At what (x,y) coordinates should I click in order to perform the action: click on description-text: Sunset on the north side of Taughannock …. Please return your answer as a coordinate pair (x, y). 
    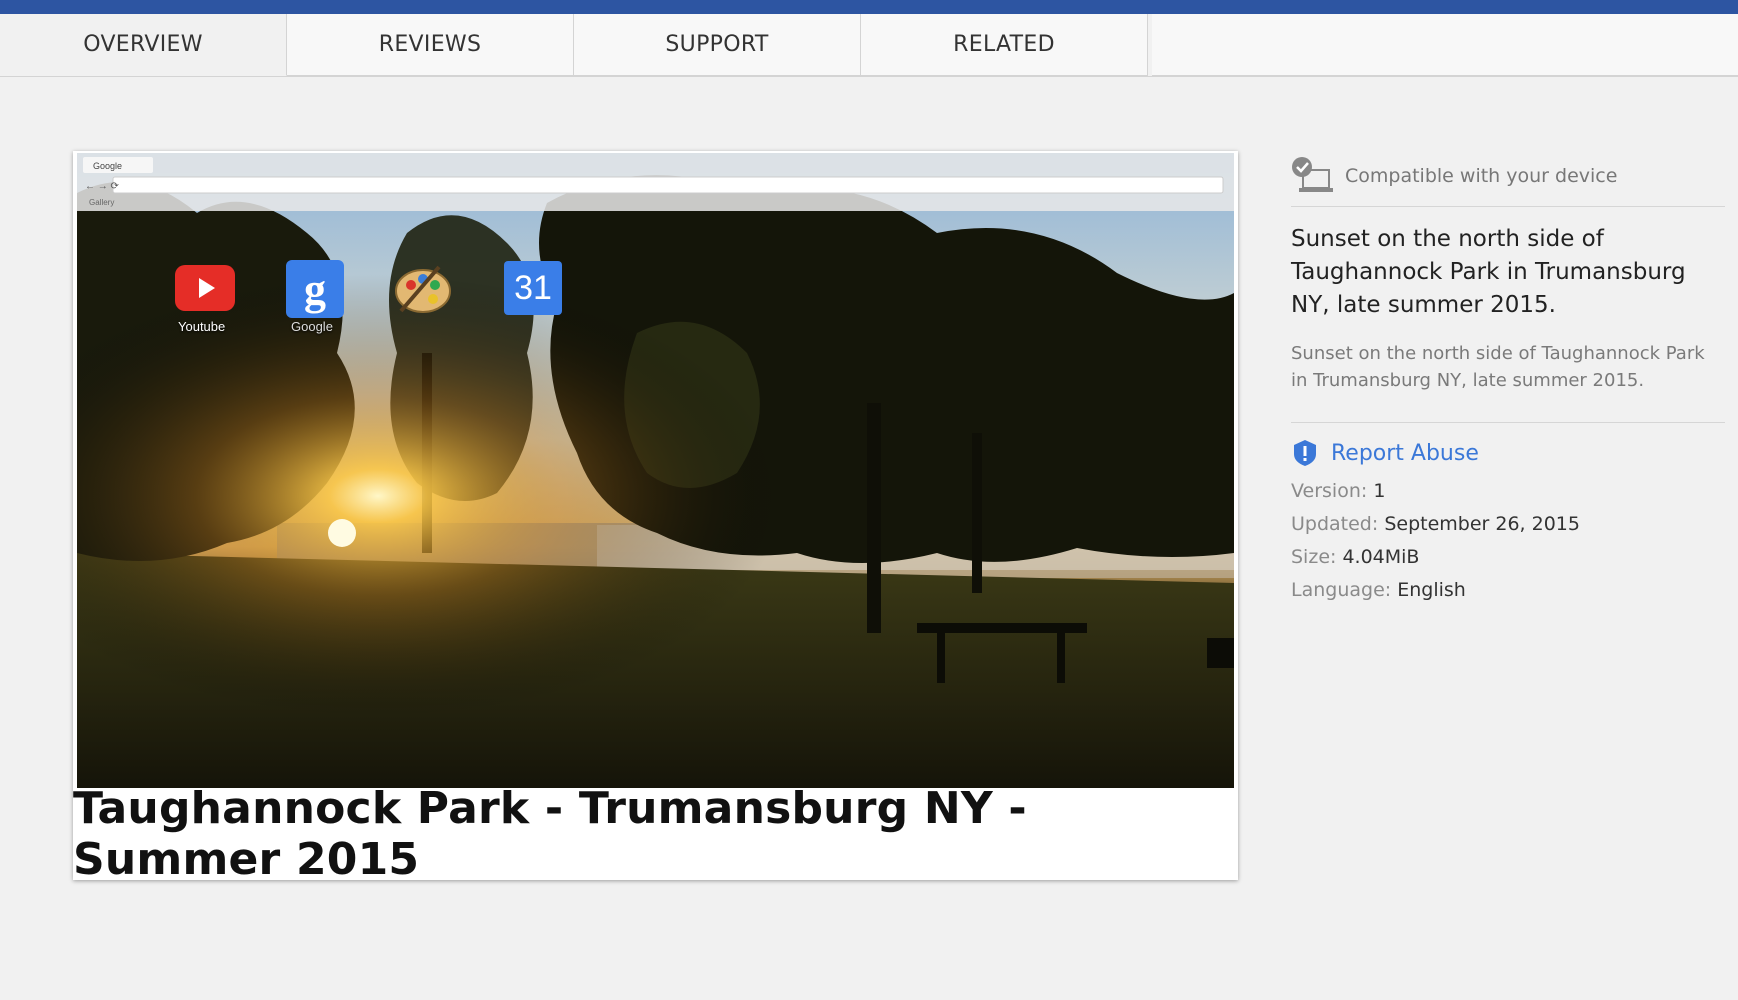
    Looking at the image, I should click on (1508, 381).